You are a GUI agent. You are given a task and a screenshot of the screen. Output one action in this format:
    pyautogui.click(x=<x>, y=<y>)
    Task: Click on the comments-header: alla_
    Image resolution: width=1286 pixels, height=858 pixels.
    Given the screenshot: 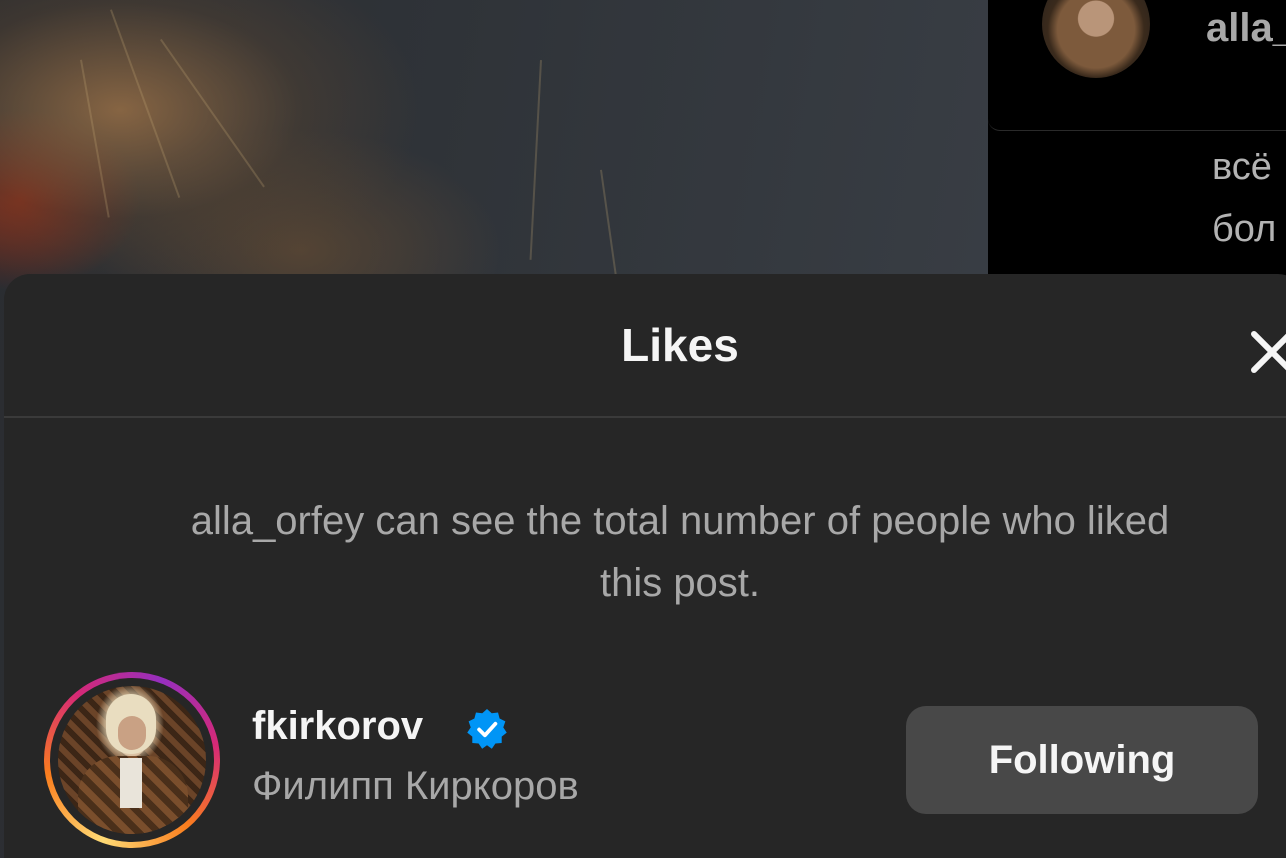 What is the action you would take?
    pyautogui.click(x=1137, y=65)
    